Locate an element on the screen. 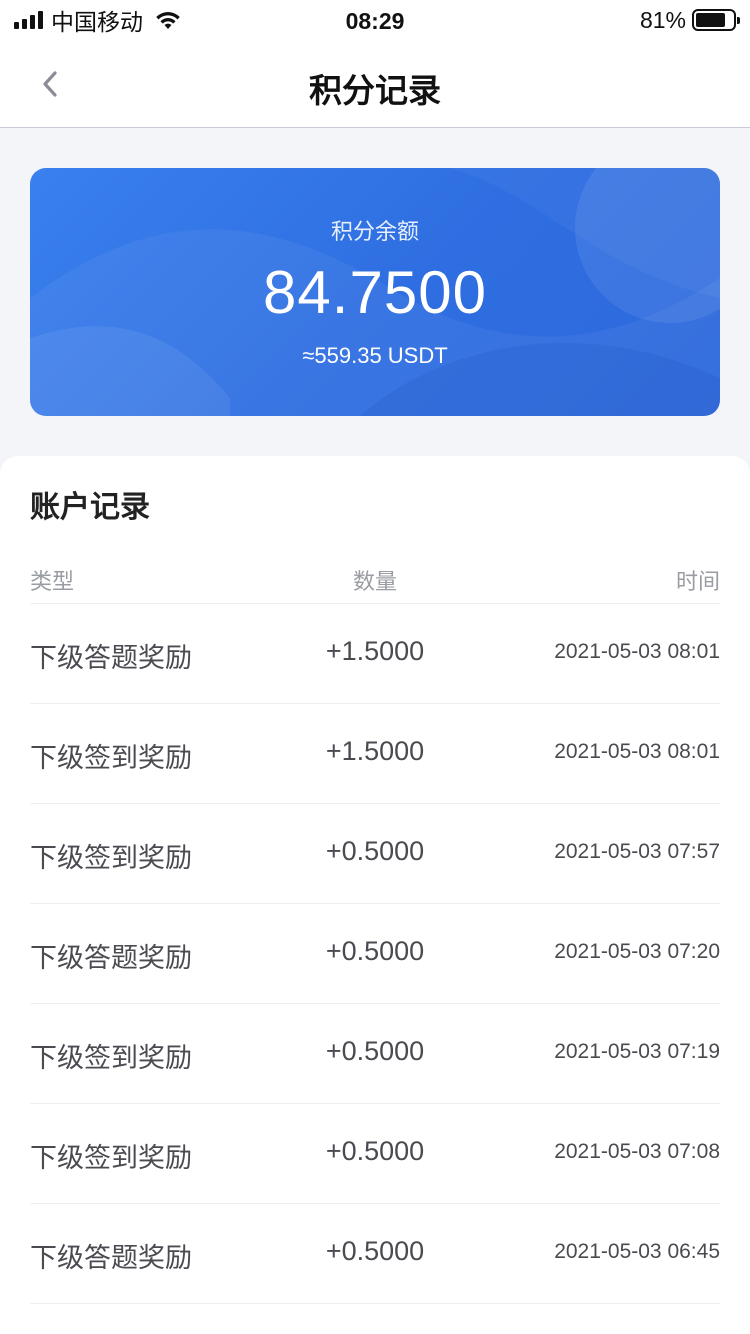  balance-label: 积分余额 is located at coordinates (374, 231).